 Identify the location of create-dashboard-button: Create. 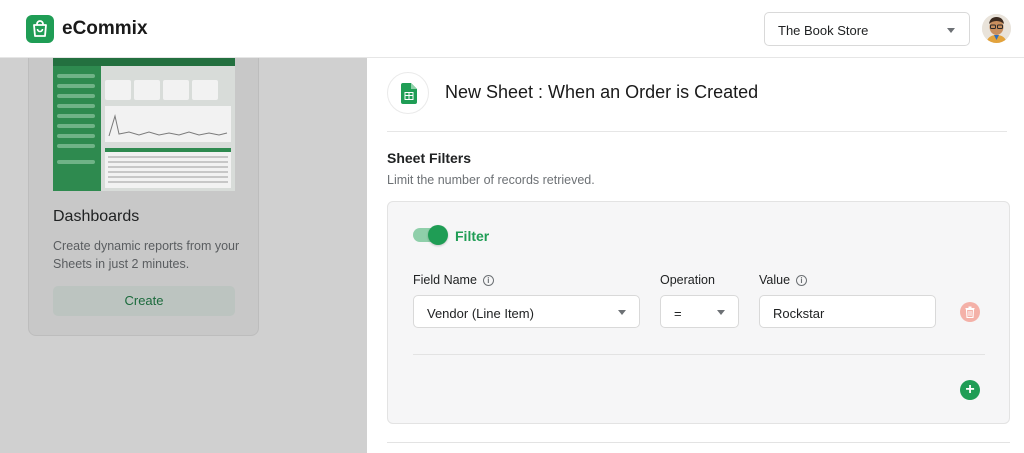
(144, 301).